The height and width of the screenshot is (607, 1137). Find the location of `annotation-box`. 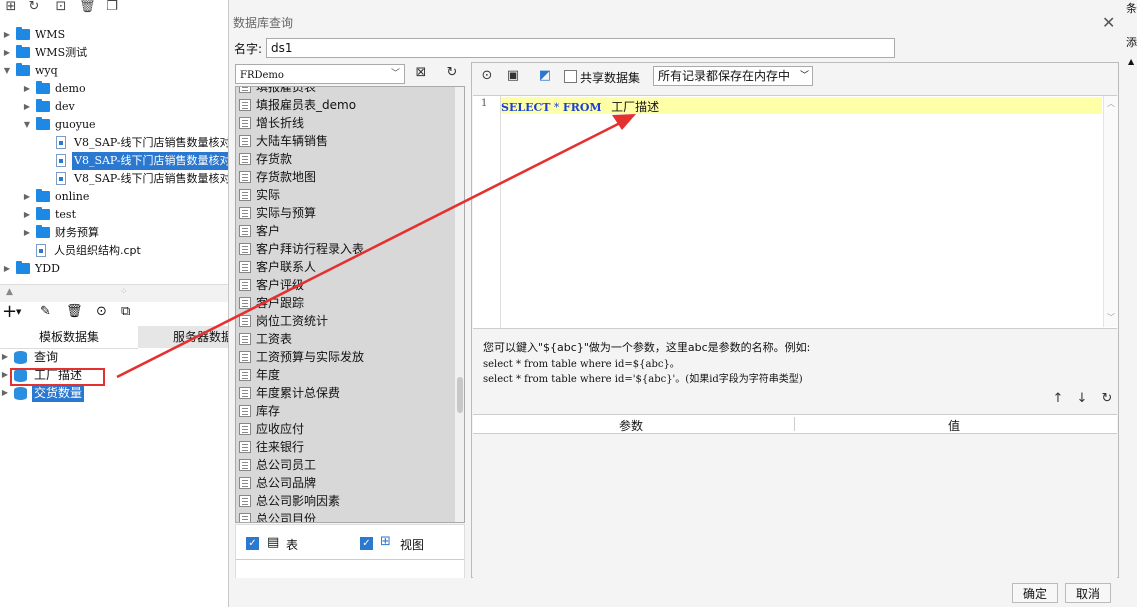

annotation-box is located at coordinates (57, 377).